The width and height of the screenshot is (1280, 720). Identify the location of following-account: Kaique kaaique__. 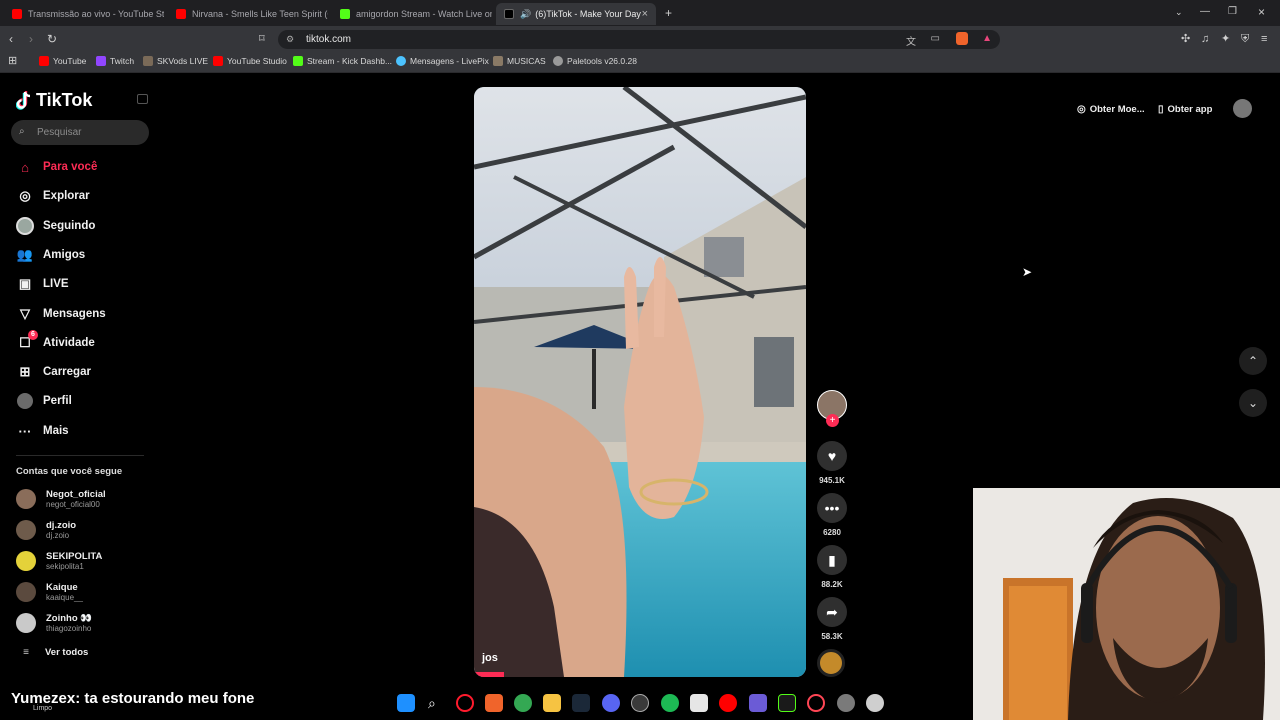
(49, 592).